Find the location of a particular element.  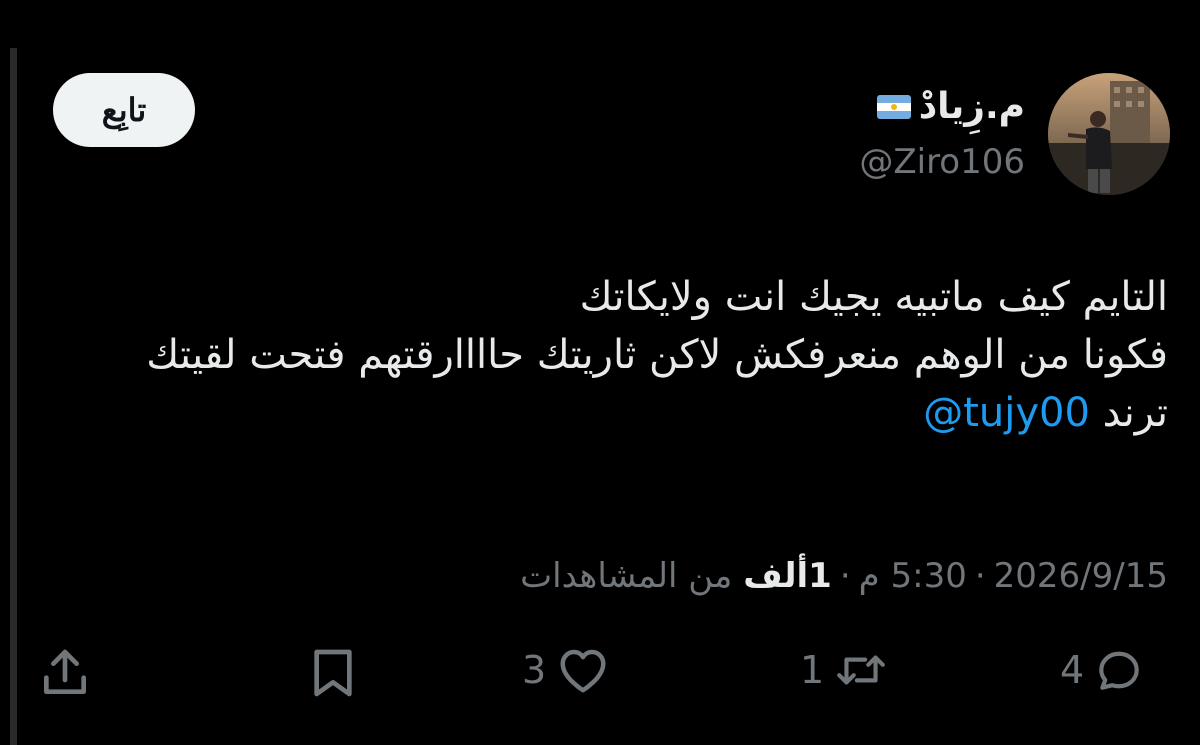

heart-icon is located at coordinates (583, 671).